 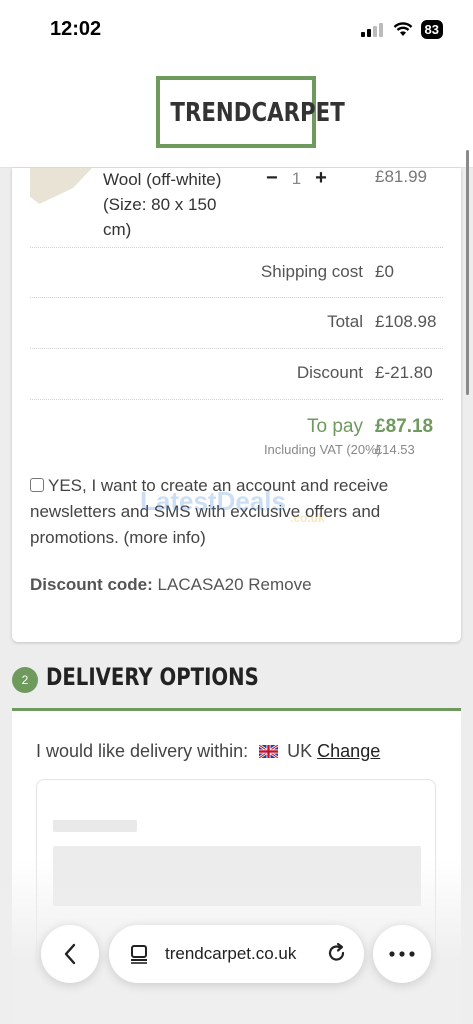 I want to click on ellipsis-icon, so click(x=402, y=954).